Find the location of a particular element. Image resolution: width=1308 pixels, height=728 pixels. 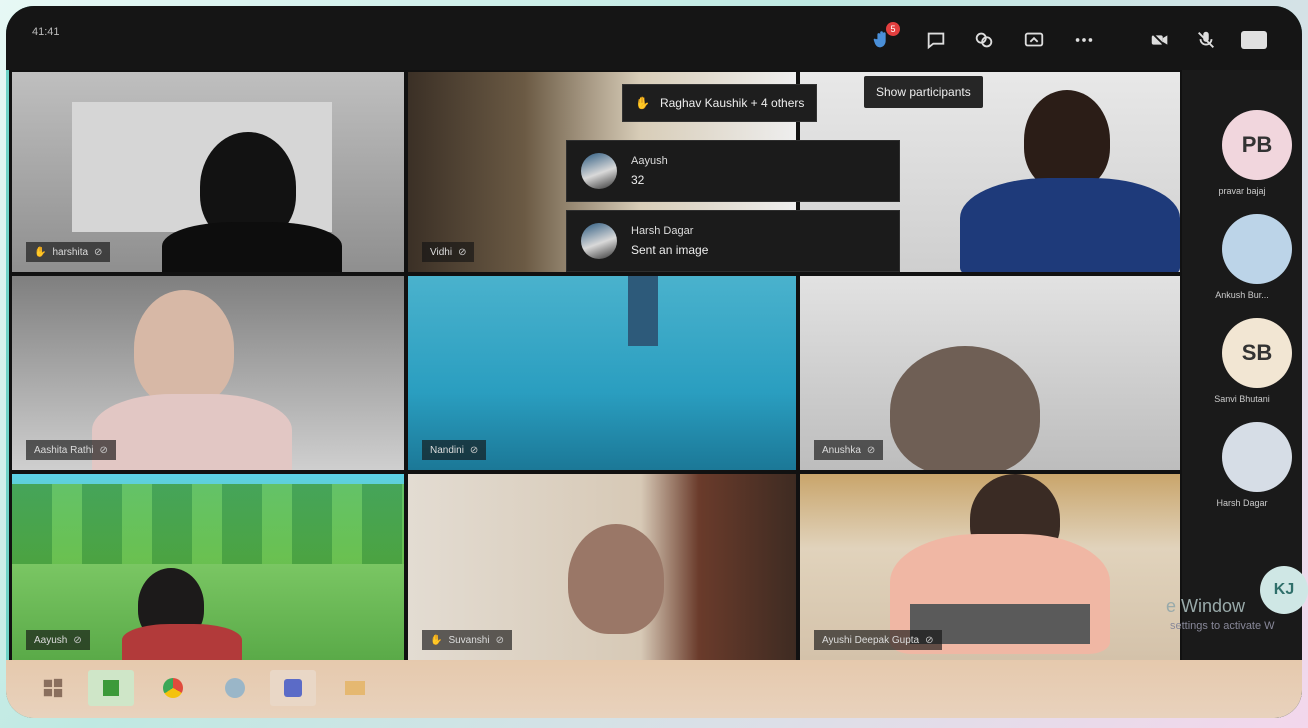

windows-logo-icon is located at coordinates (53, 688).